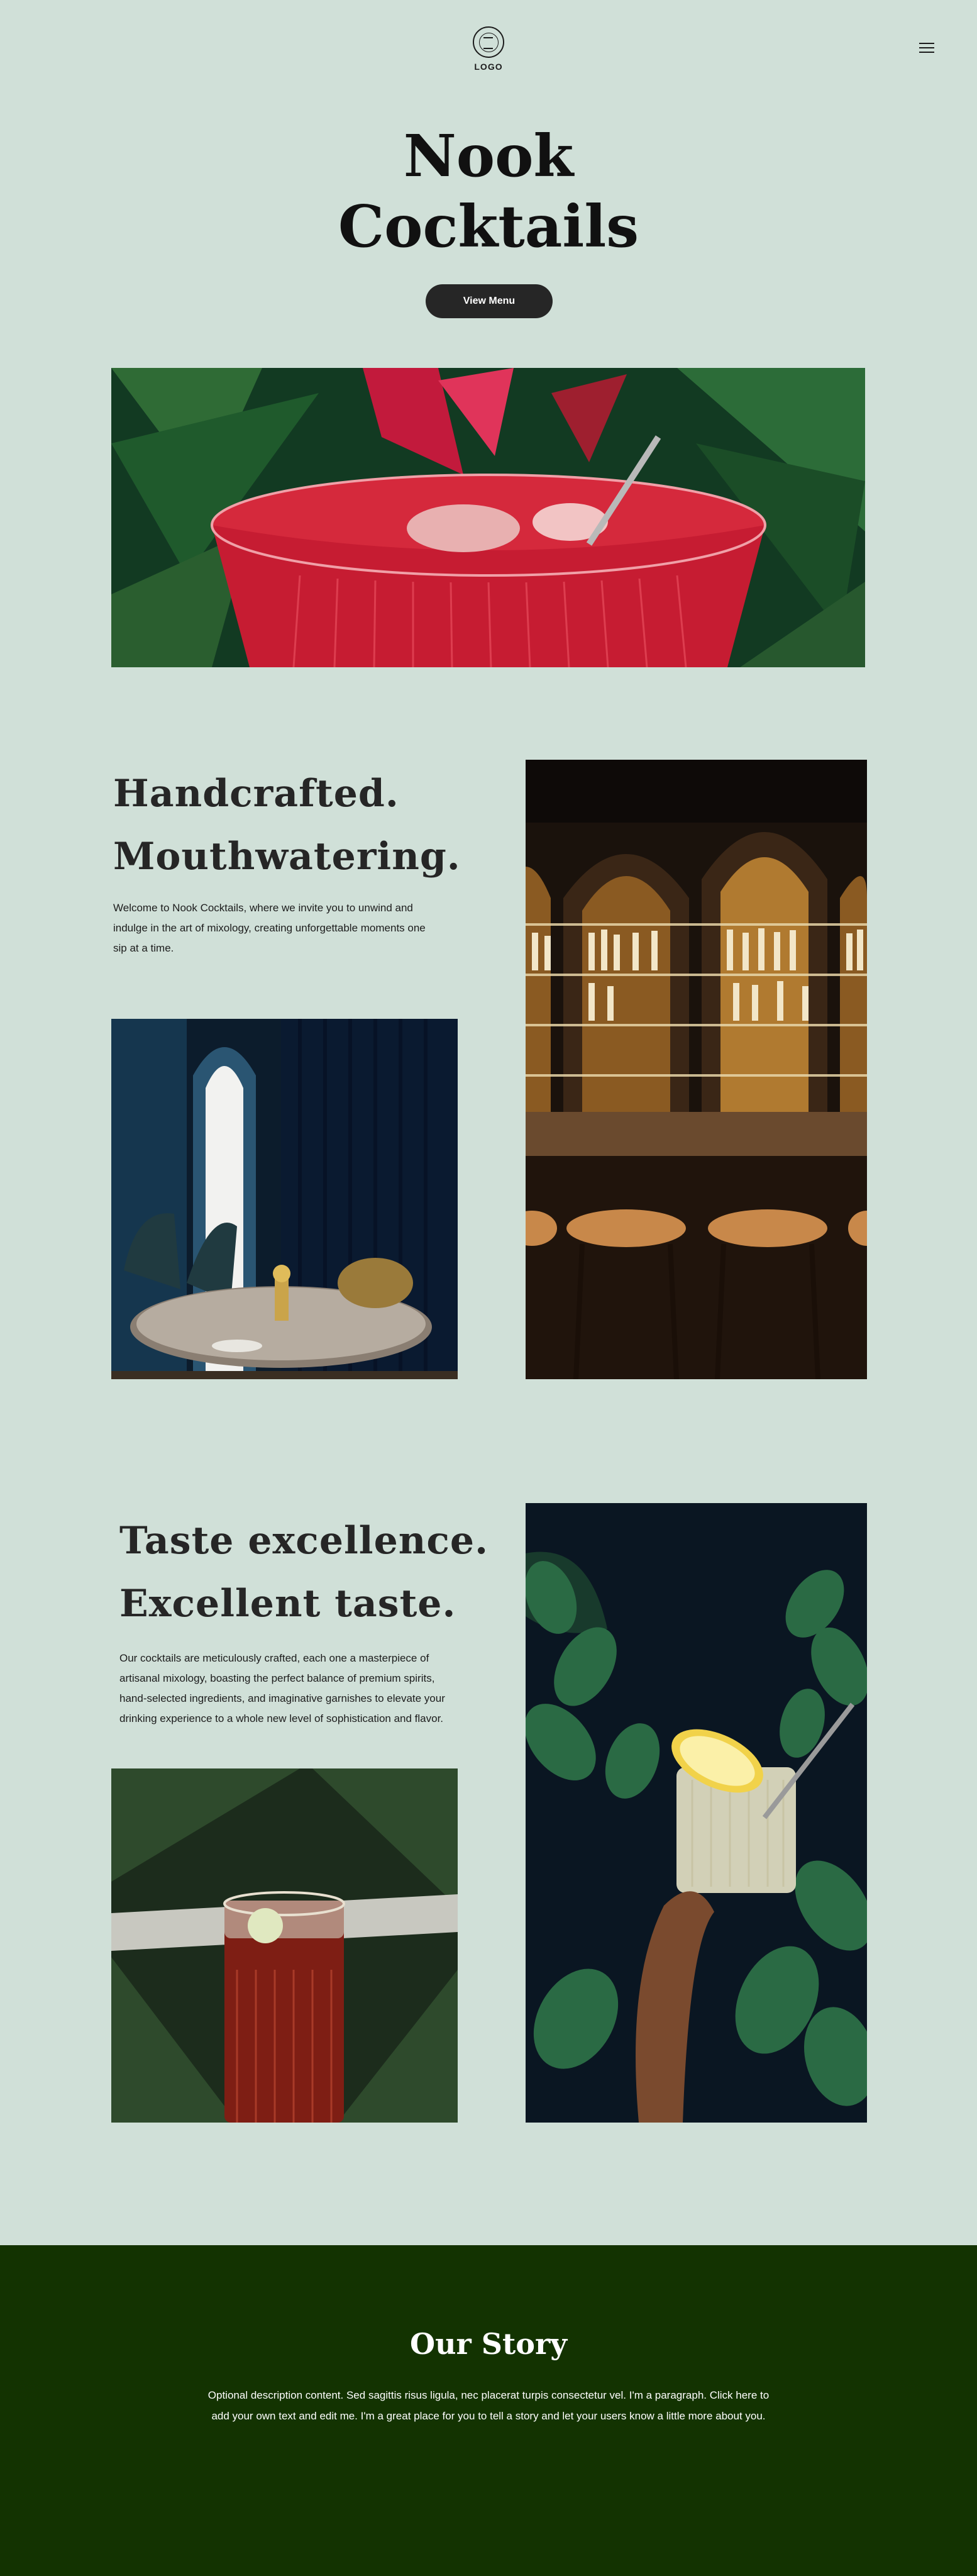  I want to click on taste-excellence-heading: Taste excellence. Excellent taste., so click(303, 1572).